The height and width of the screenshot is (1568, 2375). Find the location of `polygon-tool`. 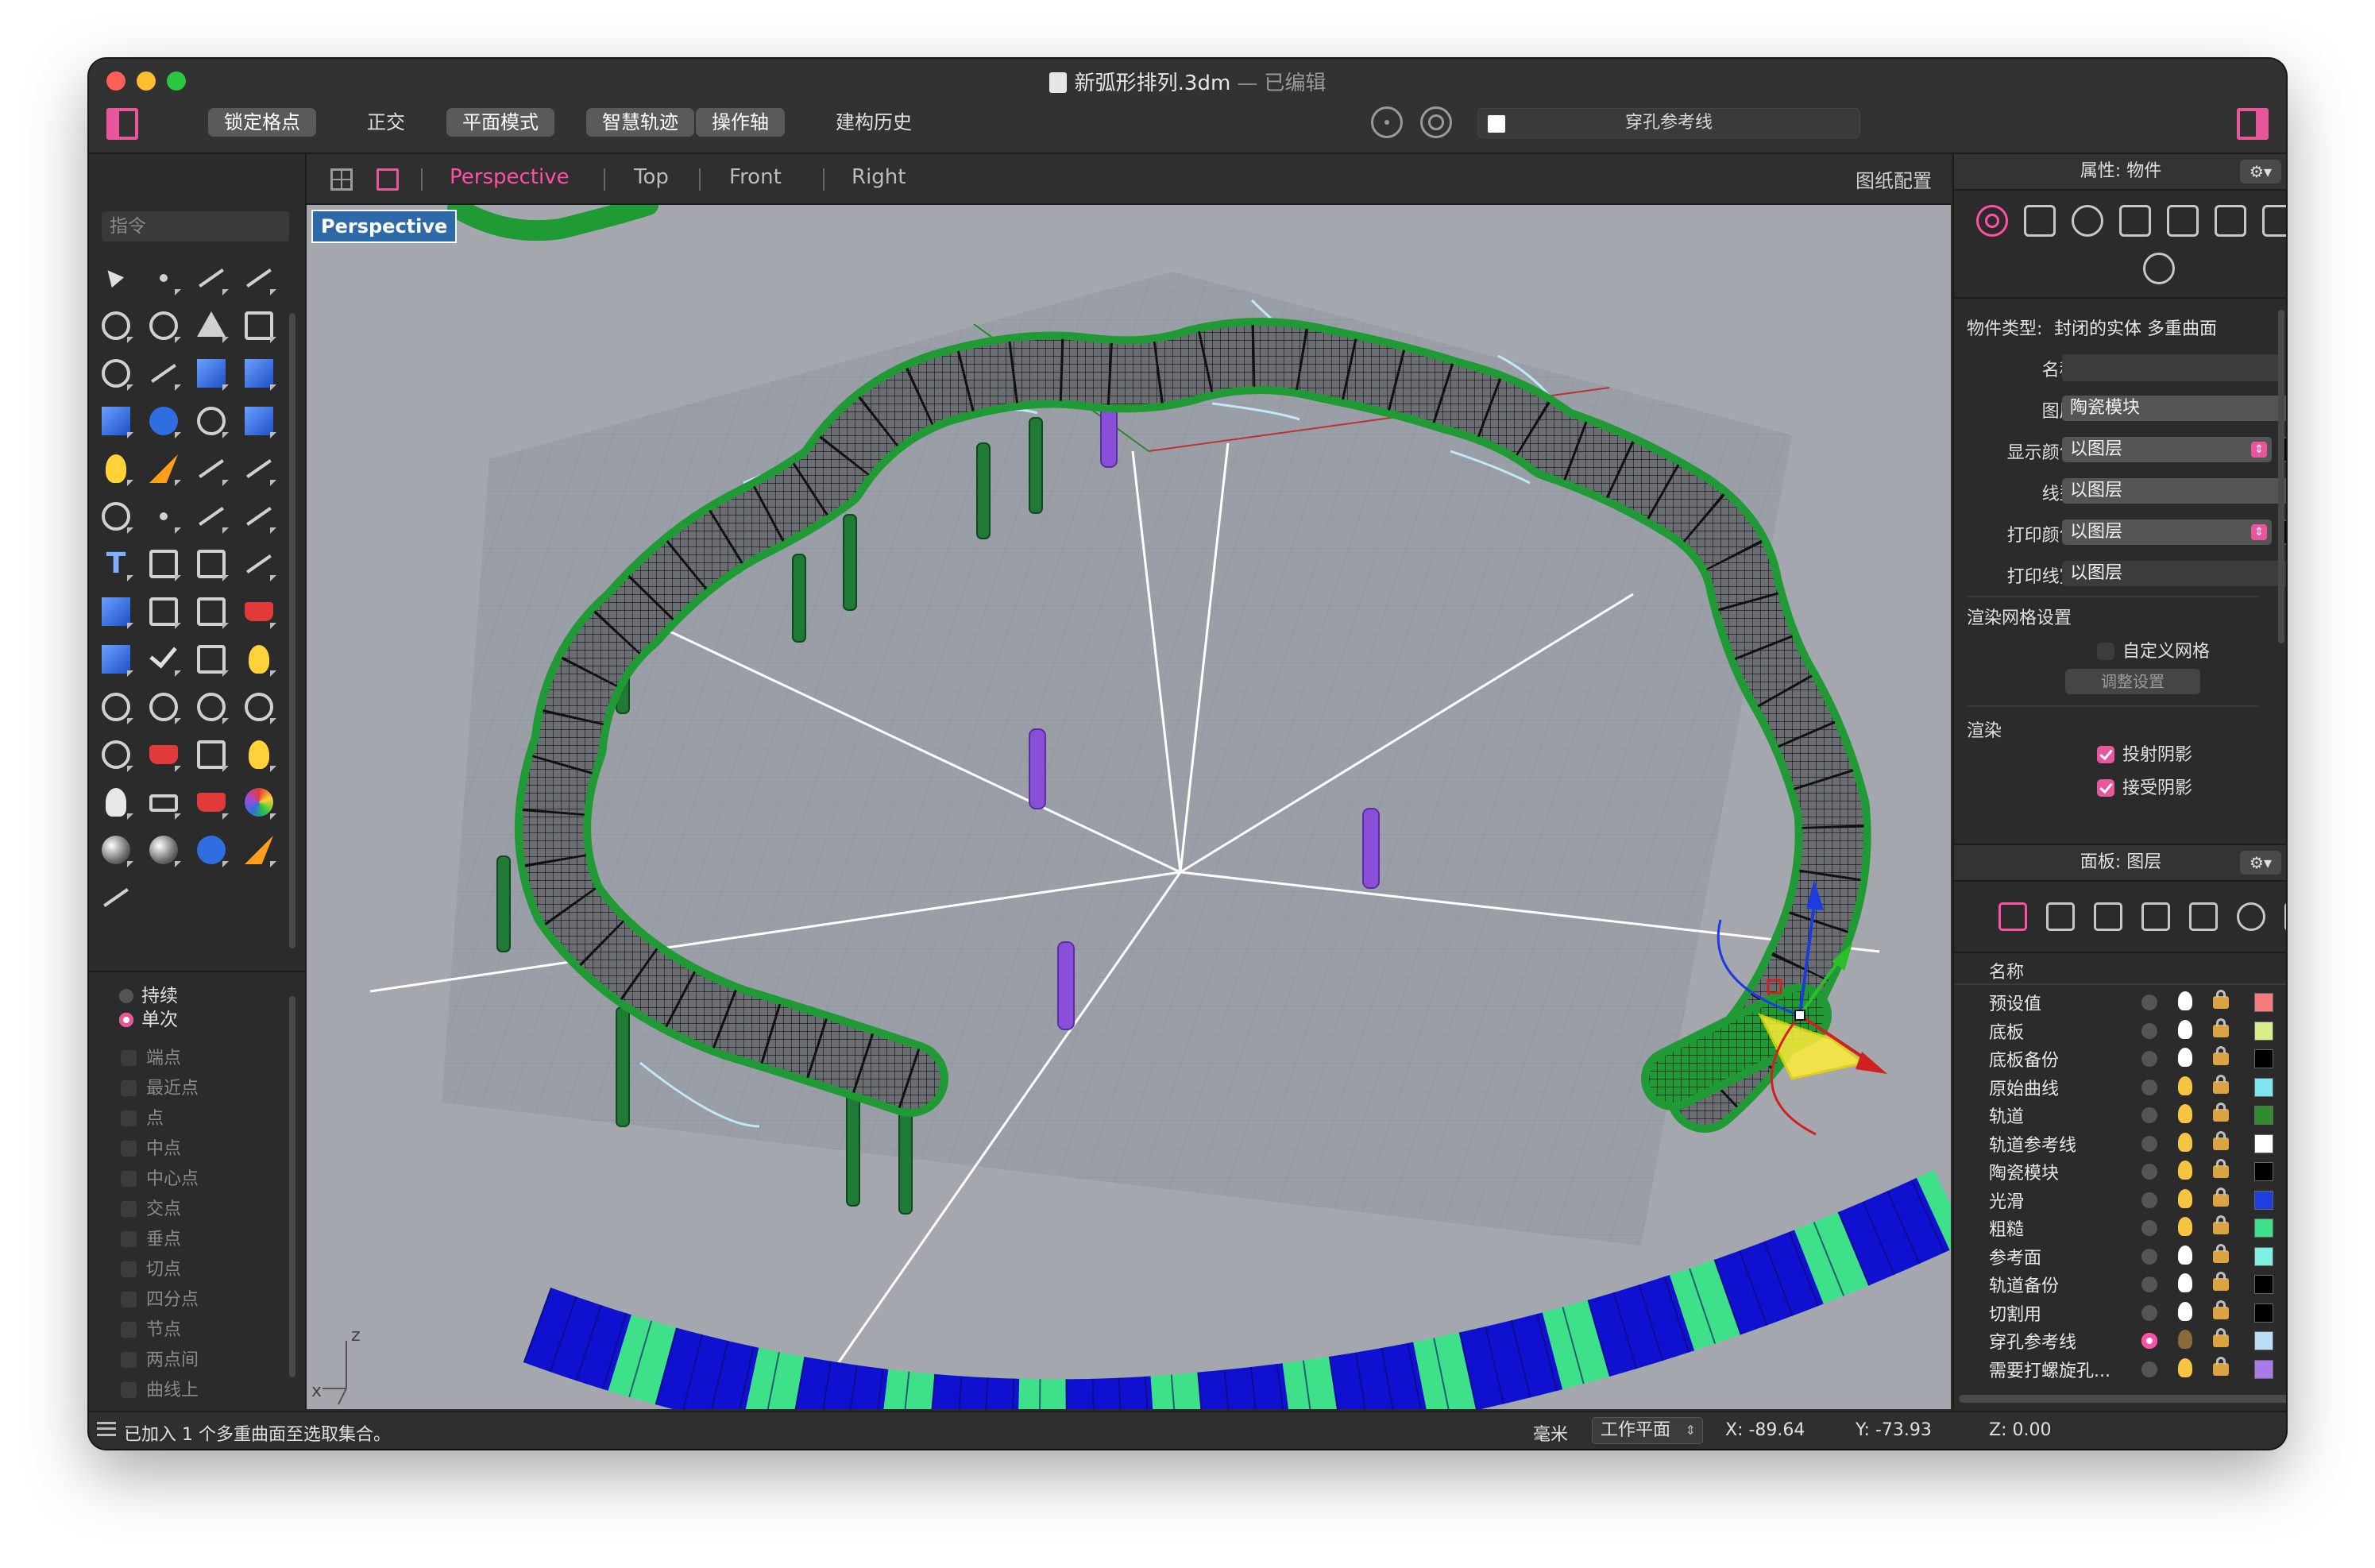

polygon-tool is located at coordinates (212, 325).